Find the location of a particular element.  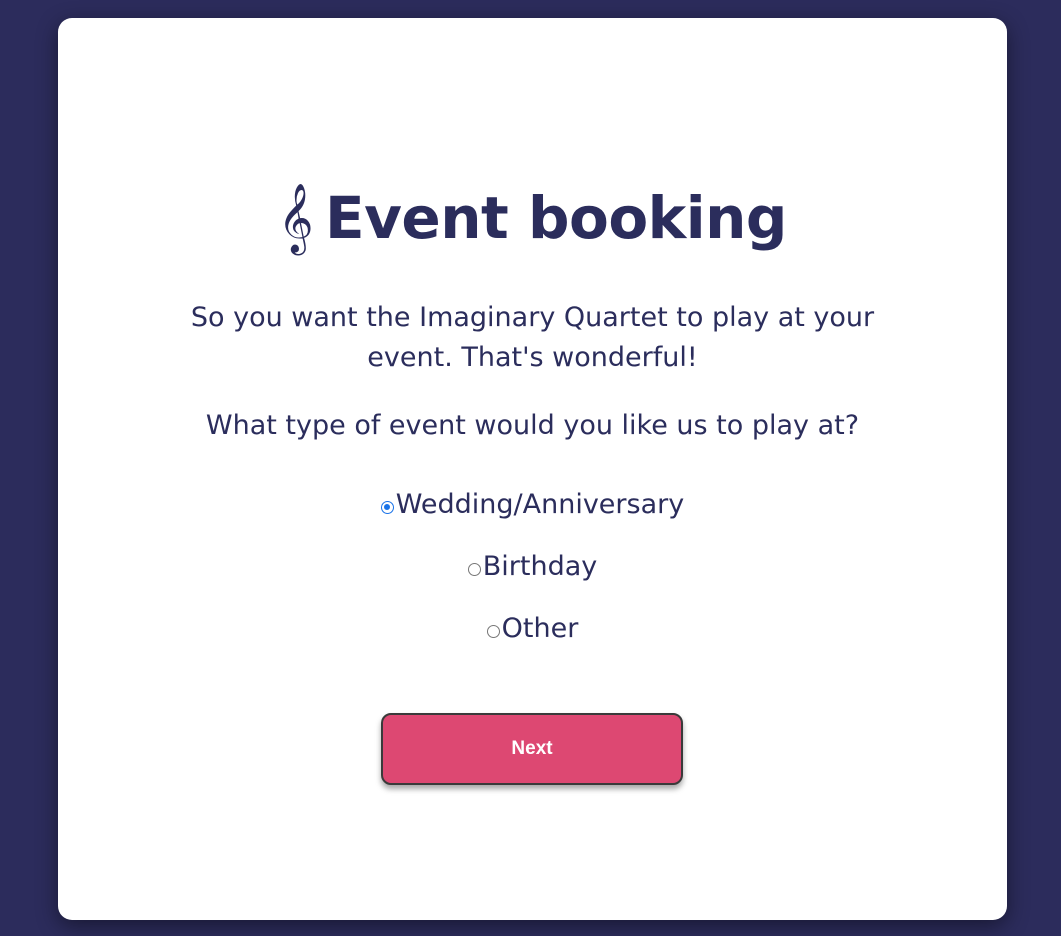

option-other: Other is located at coordinates (532, 637).